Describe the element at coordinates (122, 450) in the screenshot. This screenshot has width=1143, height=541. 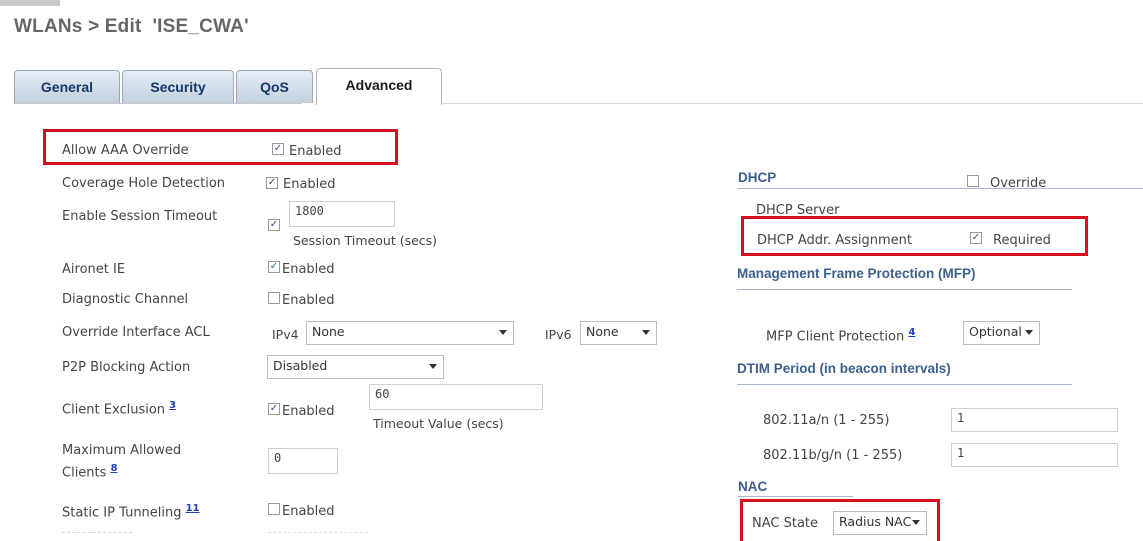
I see `max-clients-label-line1: Maximum Allowed` at that location.